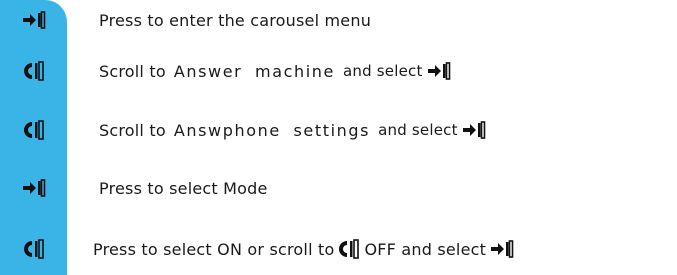 The image size is (677, 275). What do you see at coordinates (254, 71) in the screenshot?
I see `step-2-target: Answer machine` at bounding box center [254, 71].